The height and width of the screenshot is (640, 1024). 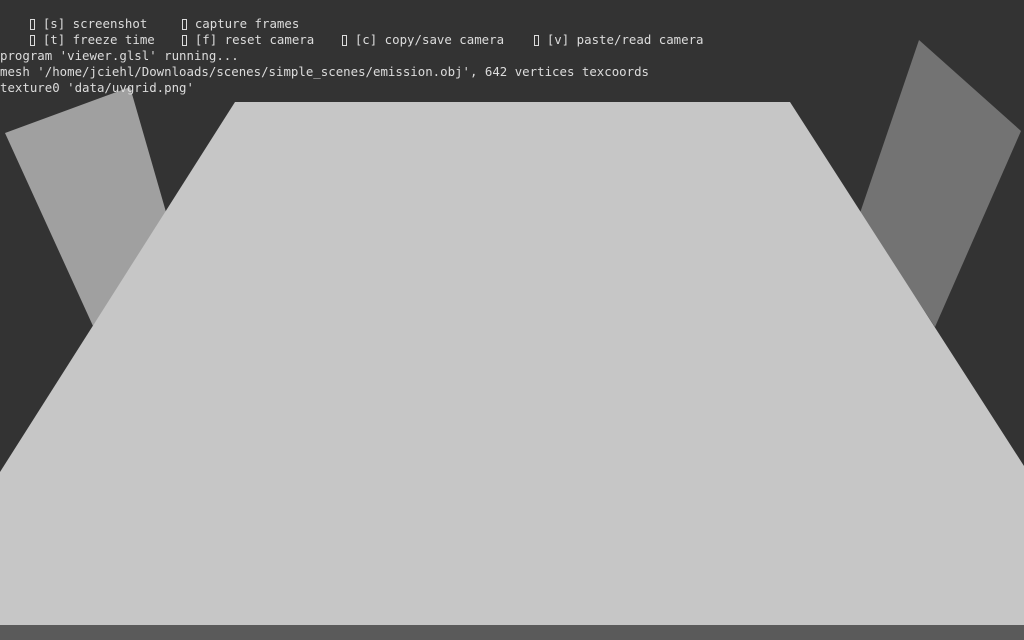 I want to click on copy-save-camera-label: [c] copy/save camera, so click(x=429, y=39).